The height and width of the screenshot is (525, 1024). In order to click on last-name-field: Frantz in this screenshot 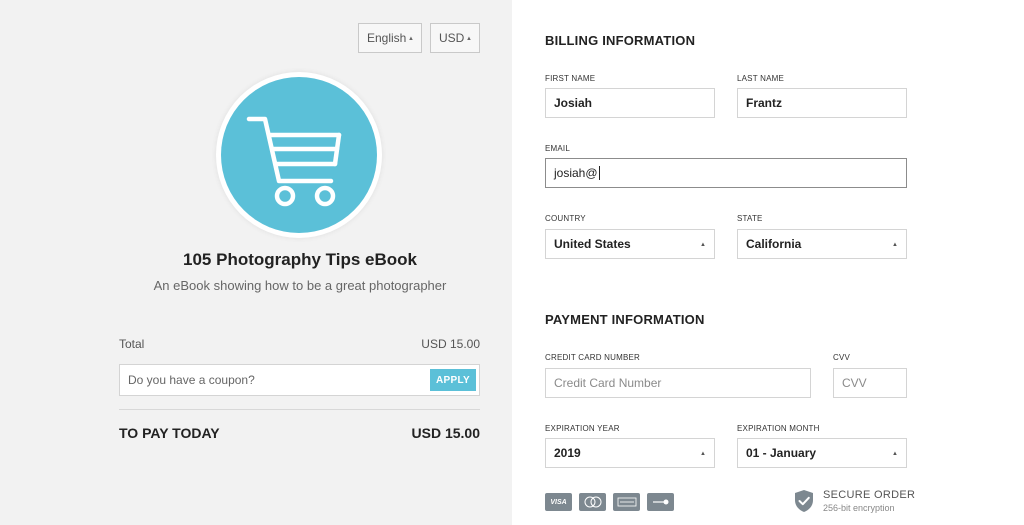, I will do `click(822, 103)`.